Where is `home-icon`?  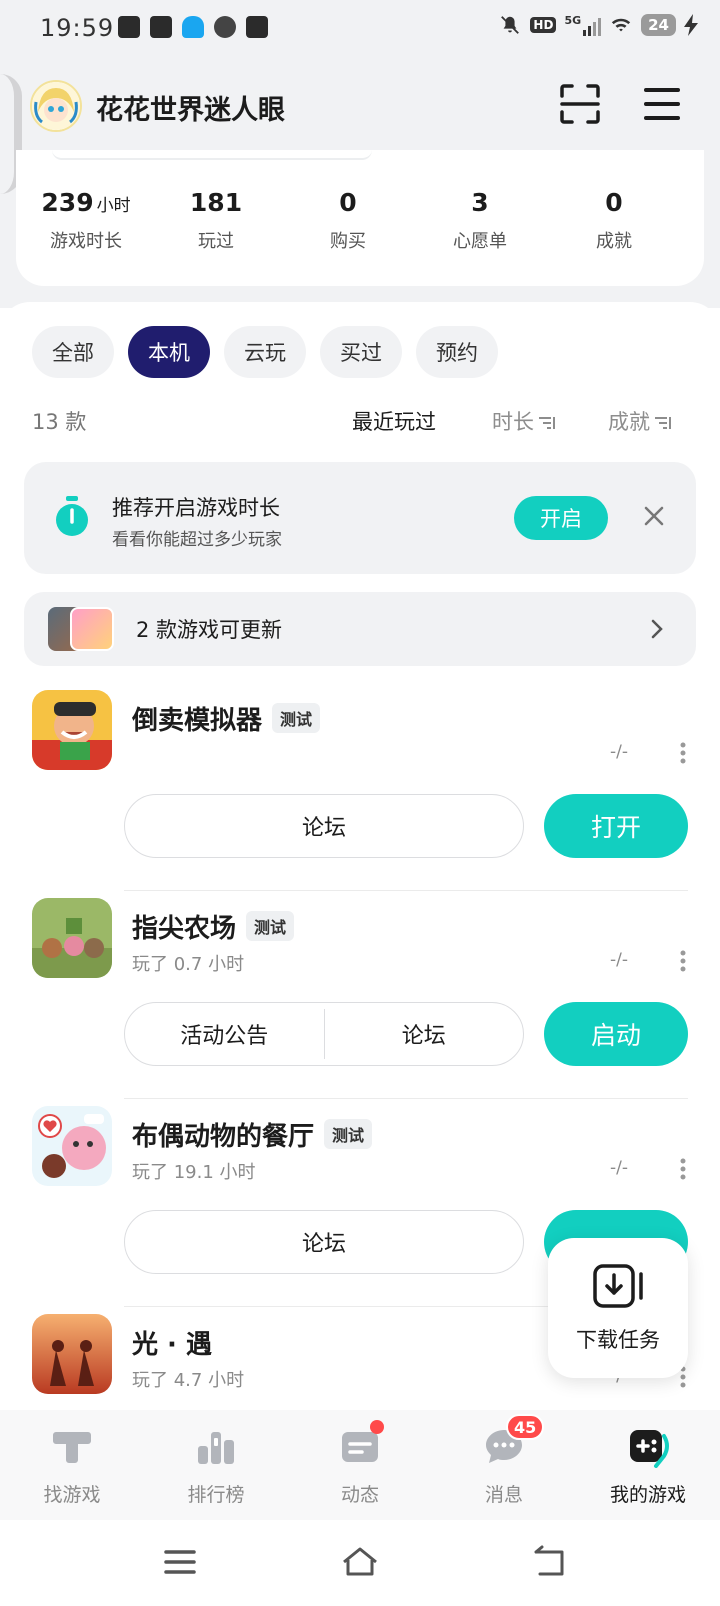
home-icon is located at coordinates (360, 1562).